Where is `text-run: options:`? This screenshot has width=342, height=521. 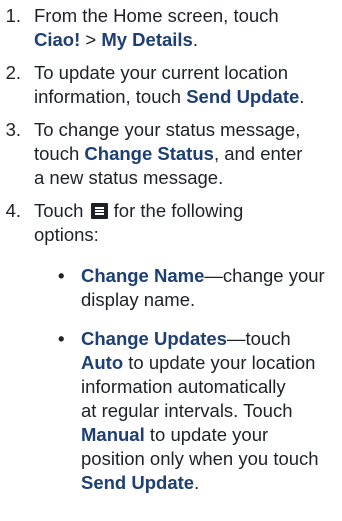
text-run: options: is located at coordinates (66, 234).